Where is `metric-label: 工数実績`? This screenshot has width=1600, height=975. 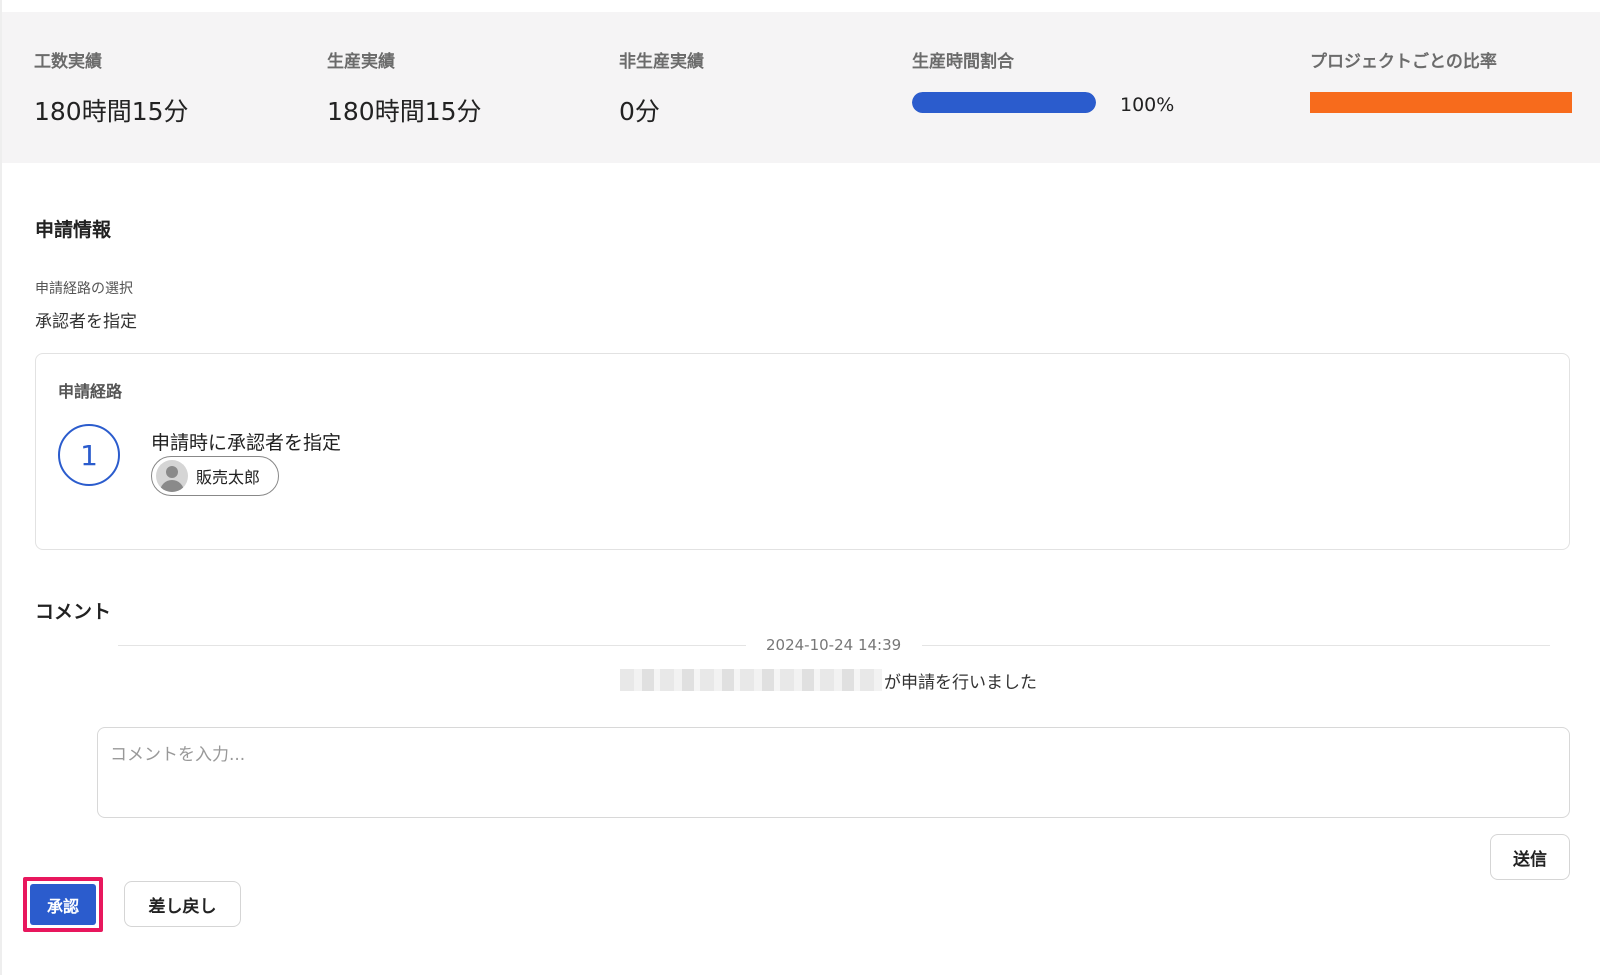
metric-label: 工数実績 is located at coordinates (68, 62).